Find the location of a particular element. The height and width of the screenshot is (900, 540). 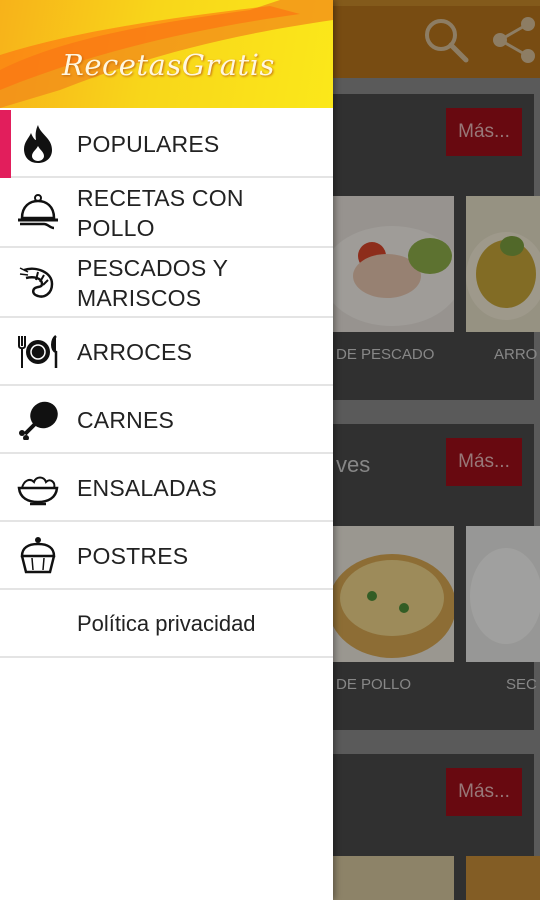

menu-item-postres: POSTRES is located at coordinates (166, 556).